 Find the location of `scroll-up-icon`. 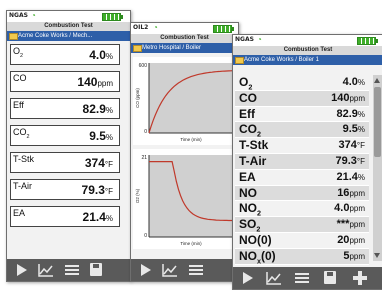

scroll-up-icon is located at coordinates (377, 80).